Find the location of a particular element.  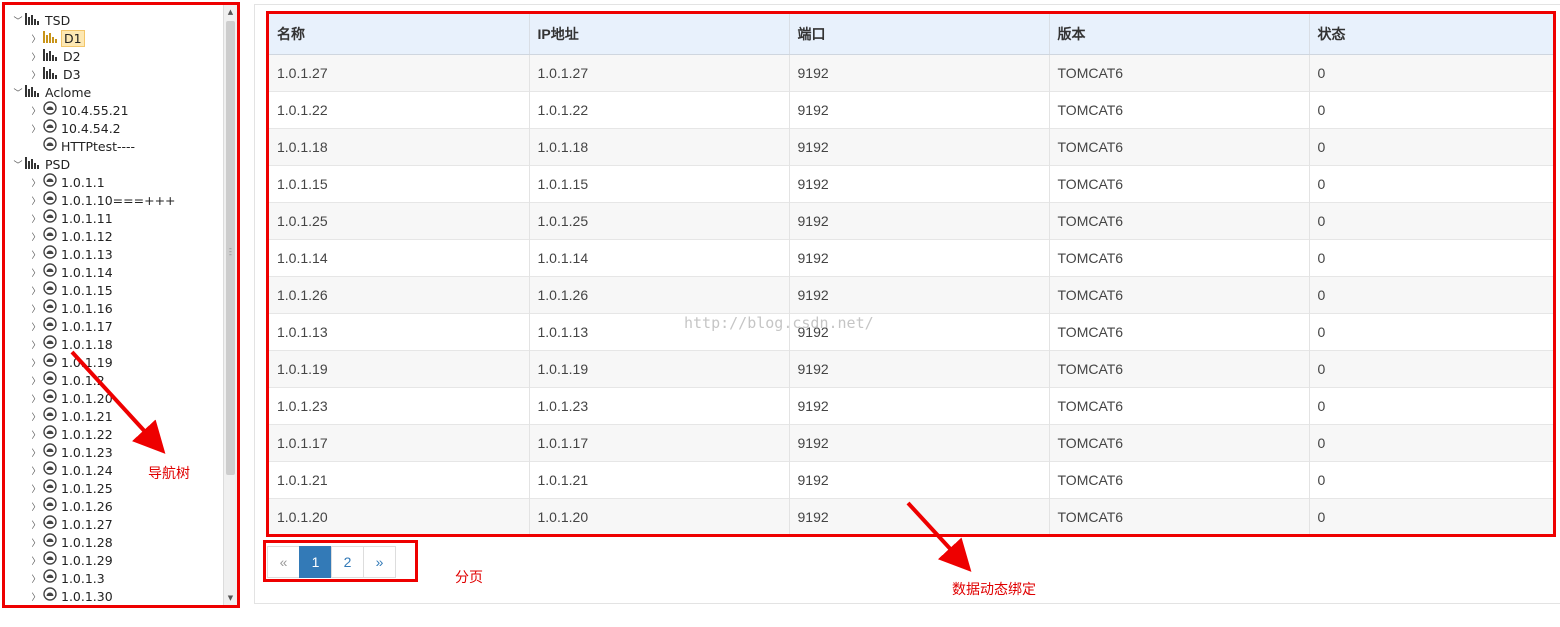

annotation-data-binding: 数据动态绑定 is located at coordinates (994, 590).